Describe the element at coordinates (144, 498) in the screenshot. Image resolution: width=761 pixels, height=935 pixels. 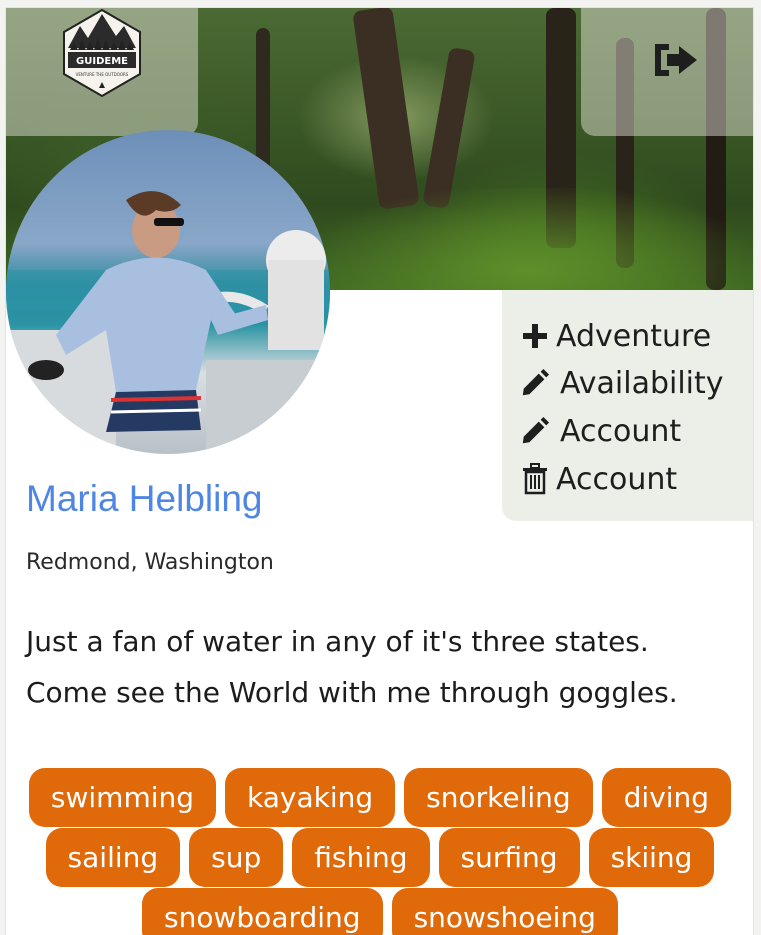
I see `profile-name: Maria Helbling` at that location.